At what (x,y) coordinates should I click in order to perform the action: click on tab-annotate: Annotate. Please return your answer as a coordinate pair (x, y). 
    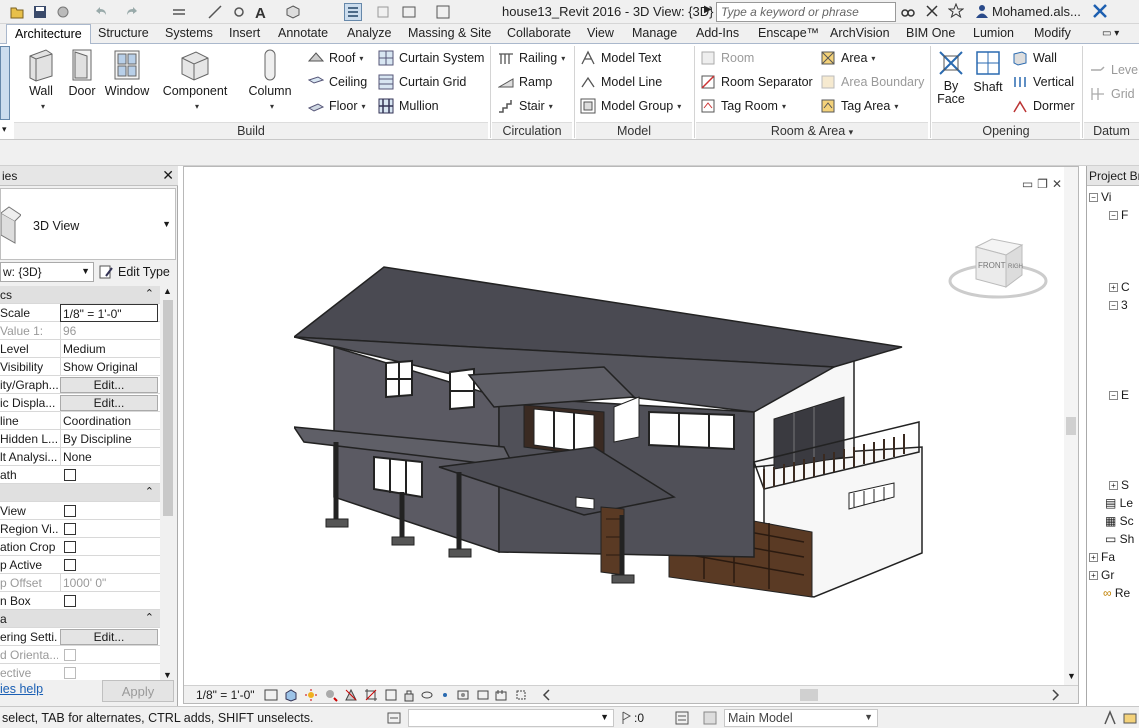
    Looking at the image, I should click on (303, 33).